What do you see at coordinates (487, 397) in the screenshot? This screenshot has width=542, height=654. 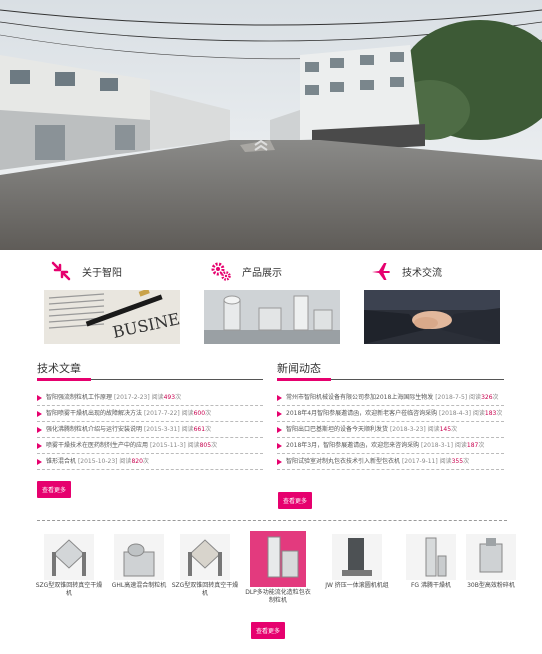 I see `item-hits: 326` at bounding box center [487, 397].